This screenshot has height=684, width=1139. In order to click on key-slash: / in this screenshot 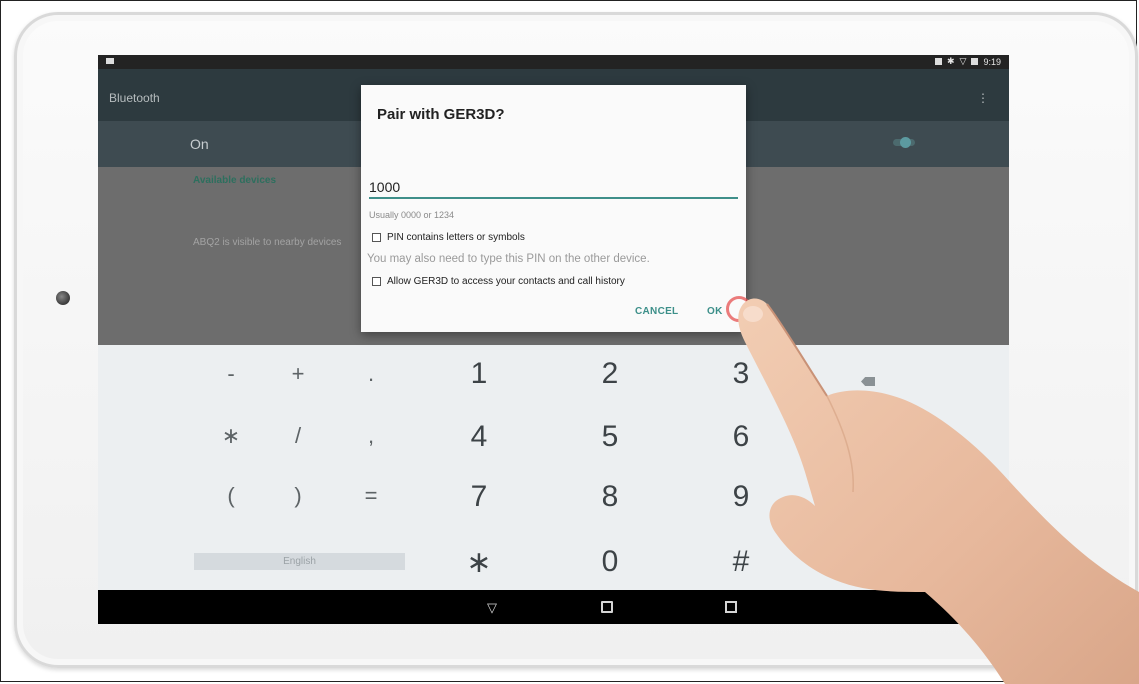, I will do `click(298, 436)`.